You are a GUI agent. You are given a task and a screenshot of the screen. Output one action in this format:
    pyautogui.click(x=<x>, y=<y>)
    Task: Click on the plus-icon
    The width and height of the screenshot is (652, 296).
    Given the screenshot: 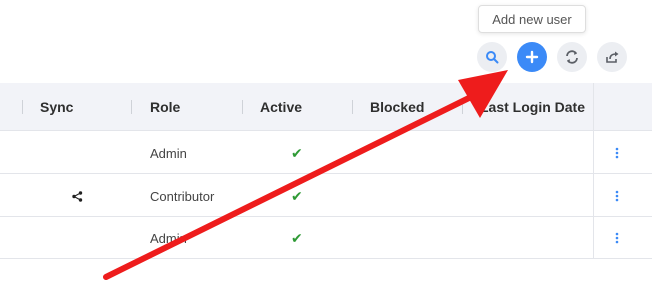 What is the action you would take?
    pyautogui.click(x=532, y=57)
    